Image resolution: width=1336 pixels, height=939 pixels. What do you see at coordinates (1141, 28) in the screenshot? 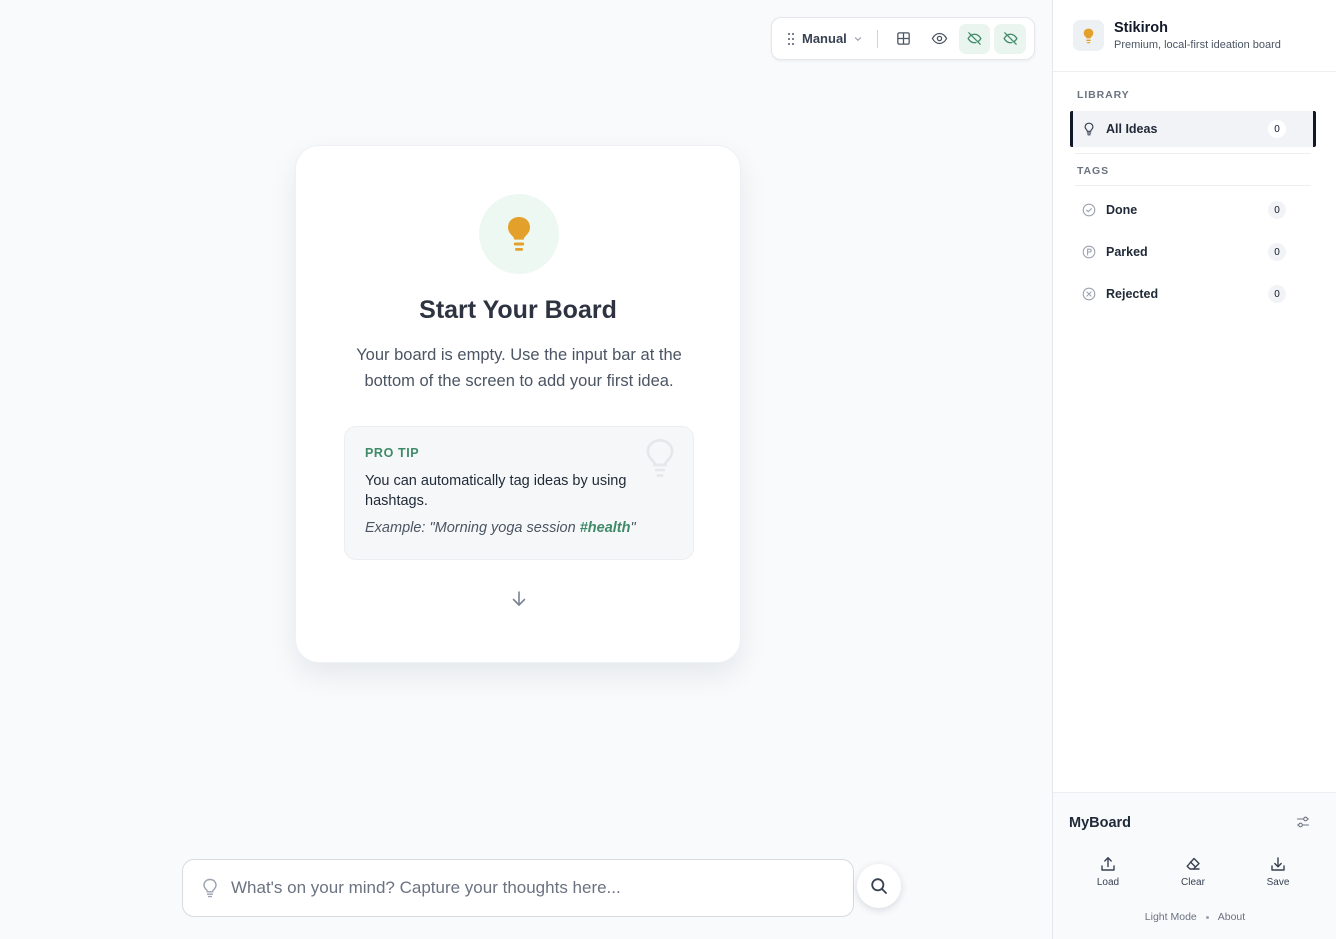
I see `app-name: Stikiroh` at bounding box center [1141, 28].